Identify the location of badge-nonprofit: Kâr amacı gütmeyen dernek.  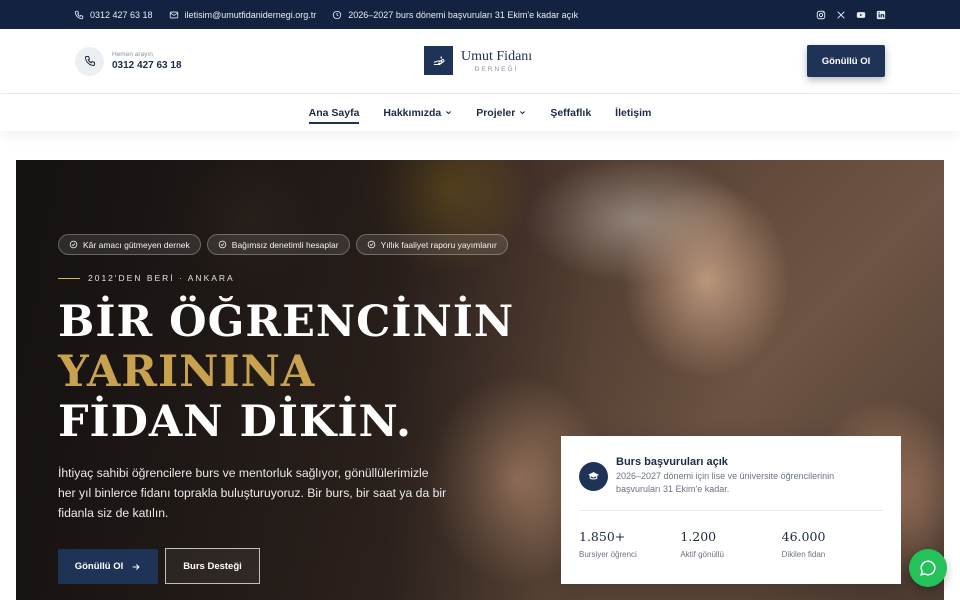
(129, 244).